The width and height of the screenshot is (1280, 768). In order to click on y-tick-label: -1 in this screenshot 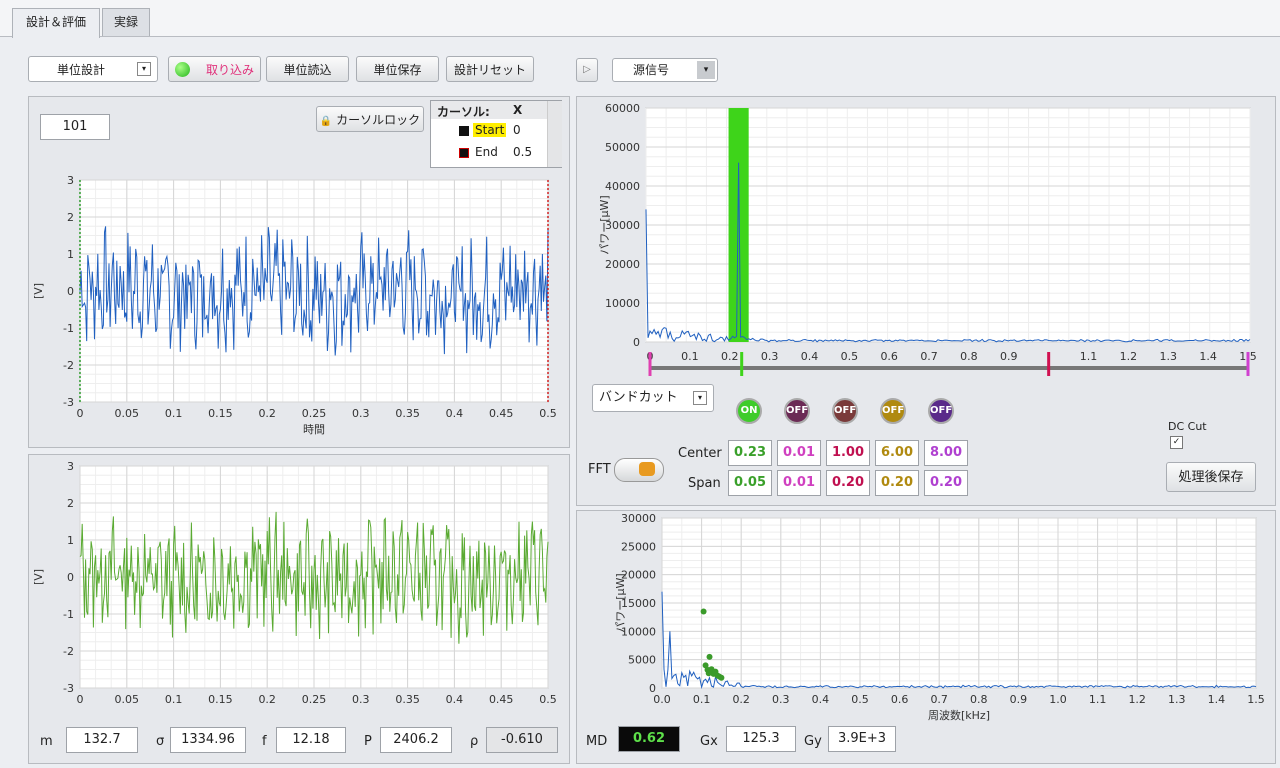, I will do `click(68, 614)`.